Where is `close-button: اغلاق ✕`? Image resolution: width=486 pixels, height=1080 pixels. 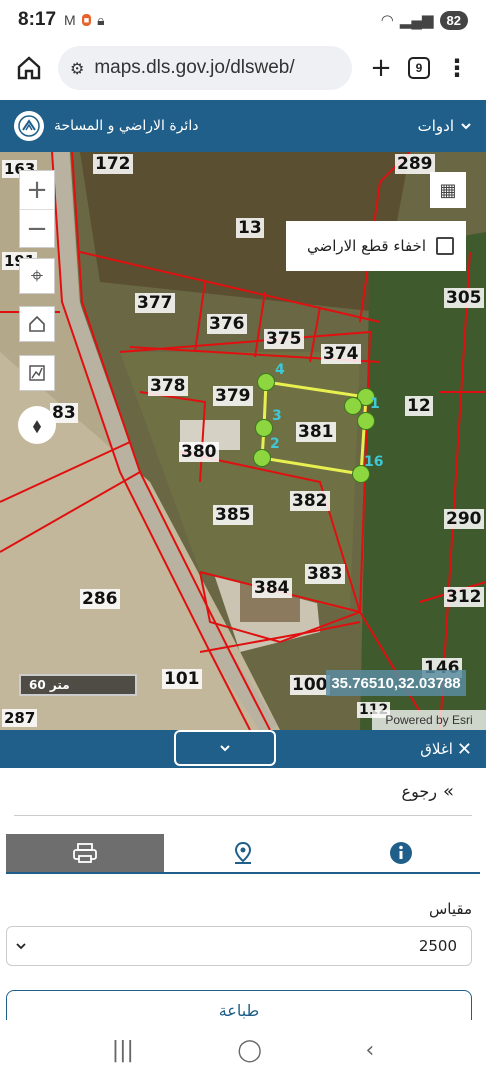 close-button: اغلاق ✕ is located at coordinates (446, 749).